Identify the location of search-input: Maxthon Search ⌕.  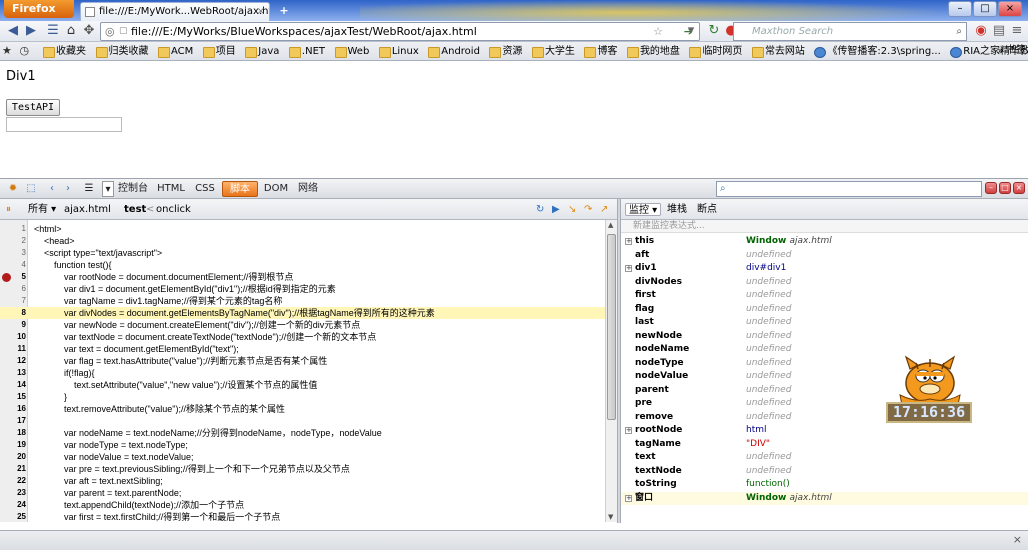
(850, 31).